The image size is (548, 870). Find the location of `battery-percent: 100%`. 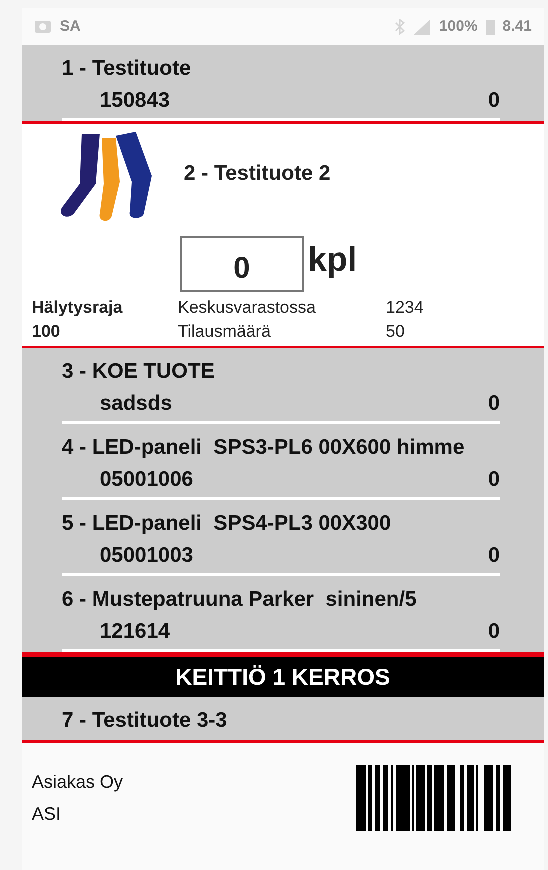

battery-percent: 100% is located at coordinates (458, 26).